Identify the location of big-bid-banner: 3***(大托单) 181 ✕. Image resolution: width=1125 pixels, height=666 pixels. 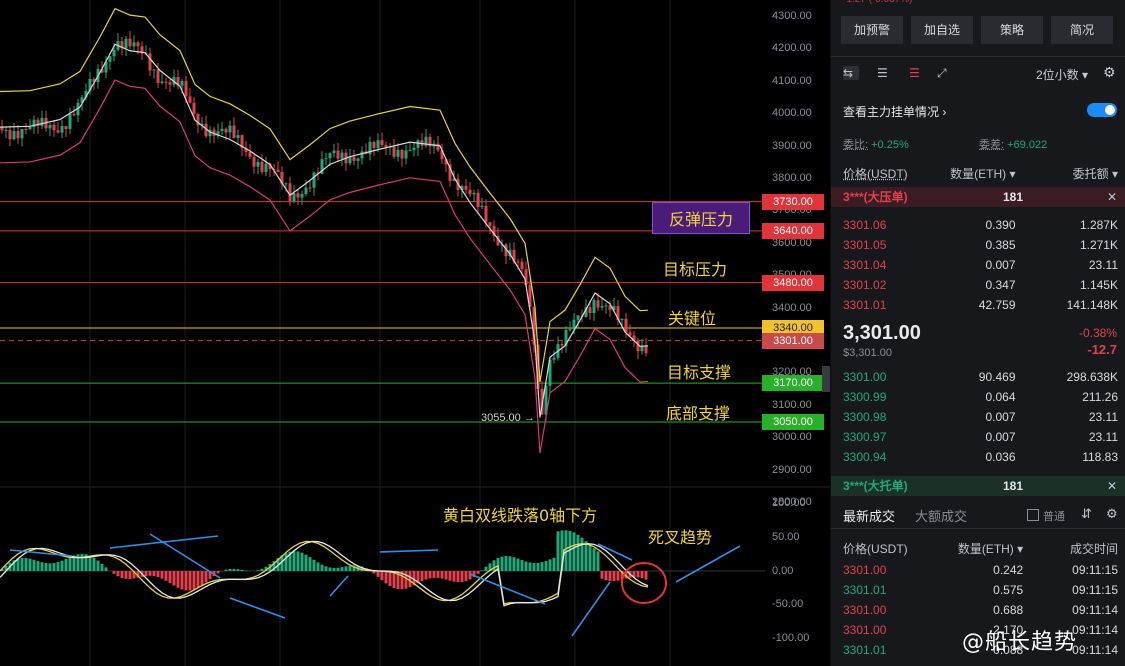
(978, 486).